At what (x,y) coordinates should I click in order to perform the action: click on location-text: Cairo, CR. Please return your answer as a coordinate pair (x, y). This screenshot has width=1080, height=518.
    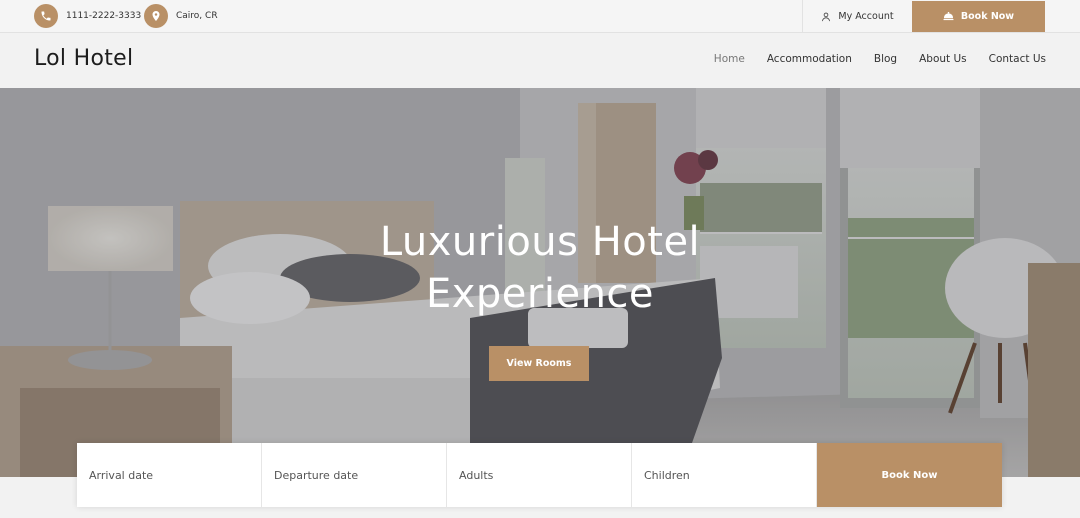
    Looking at the image, I should click on (197, 16).